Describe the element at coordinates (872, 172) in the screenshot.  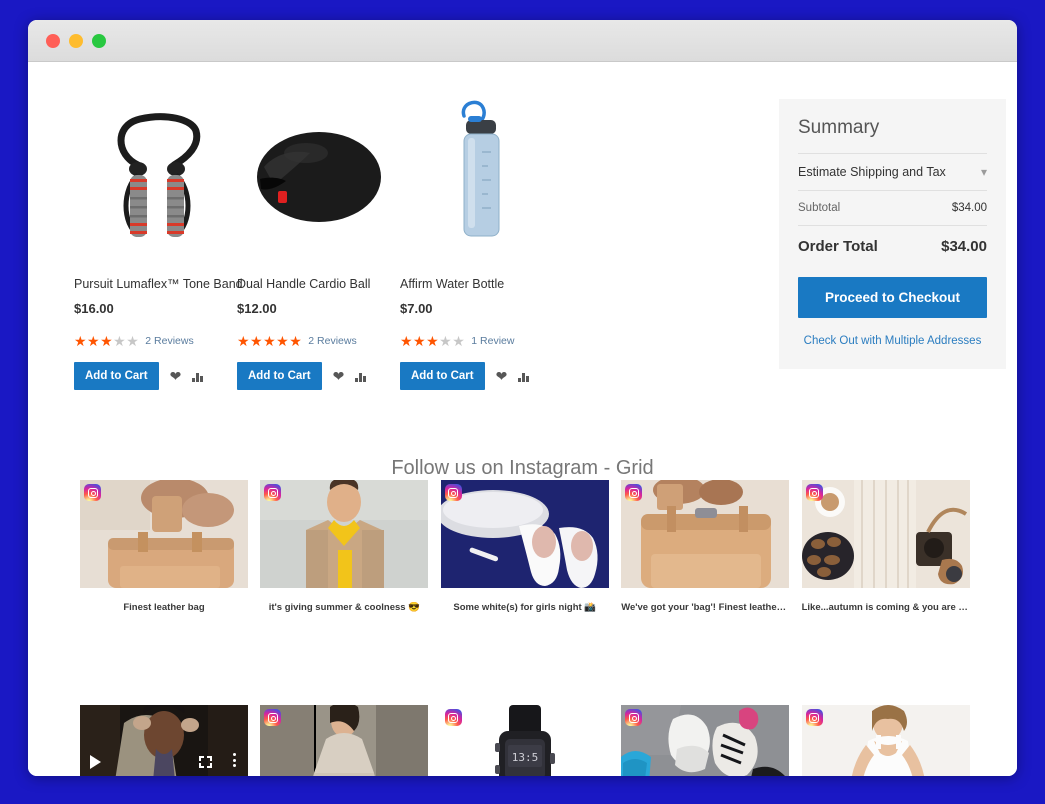
I see `estimate-shipping-label: Estimate Shipping and Tax` at that location.